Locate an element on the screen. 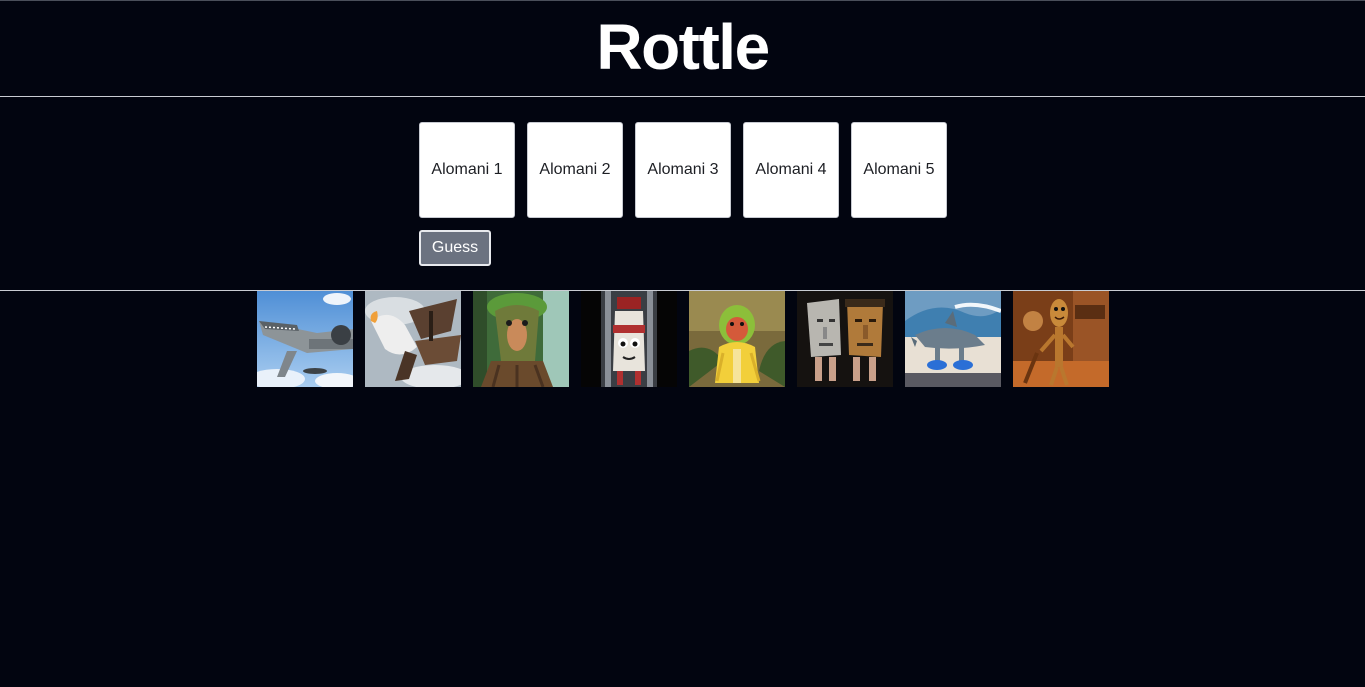 This screenshot has width=1365, height=687. guess-slot-5: Alomani 5 is located at coordinates (899, 170).